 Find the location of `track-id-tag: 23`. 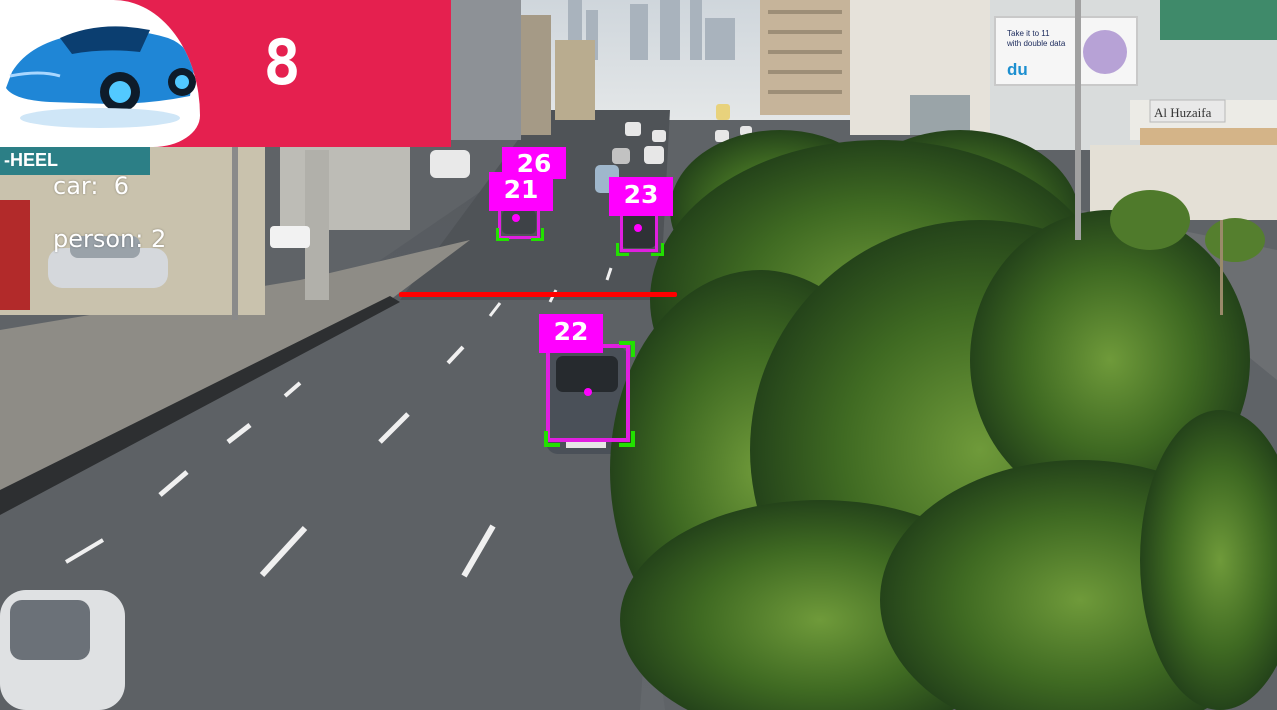

track-id-tag: 23 is located at coordinates (641, 196).